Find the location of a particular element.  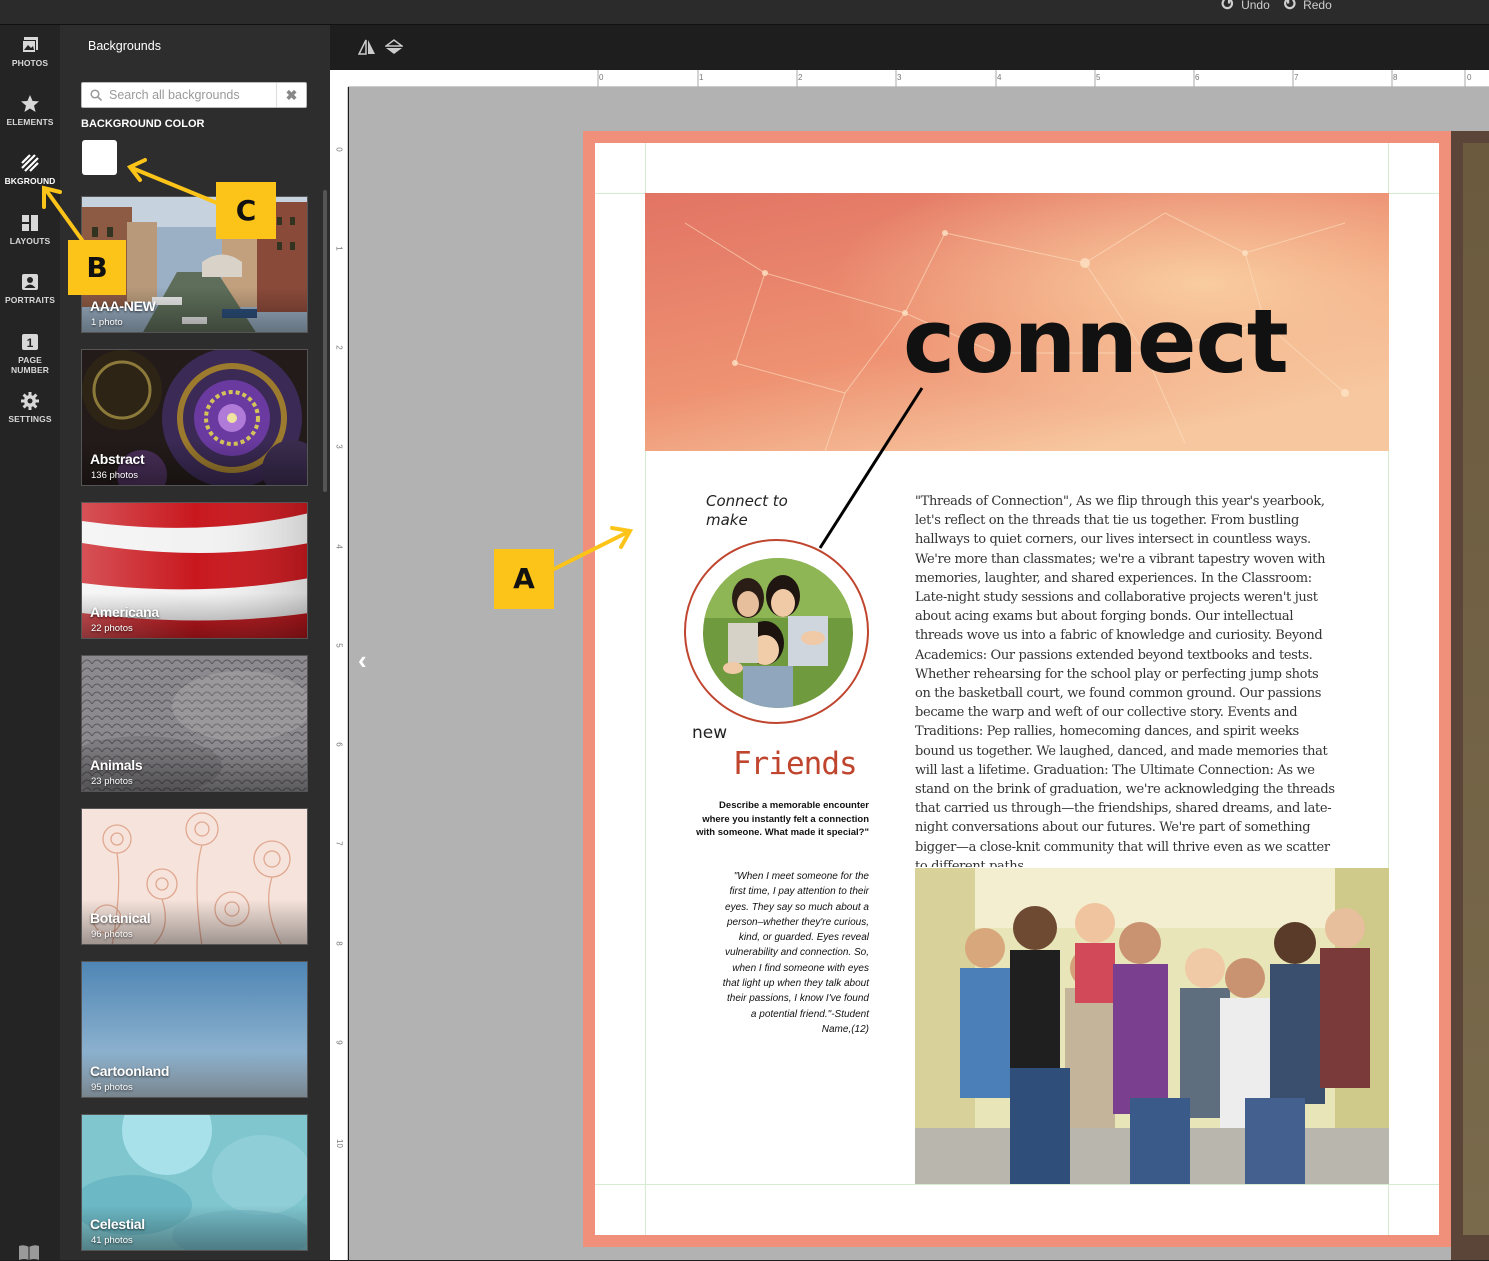

ruler-tick-label: 3 is located at coordinates (899, 77).